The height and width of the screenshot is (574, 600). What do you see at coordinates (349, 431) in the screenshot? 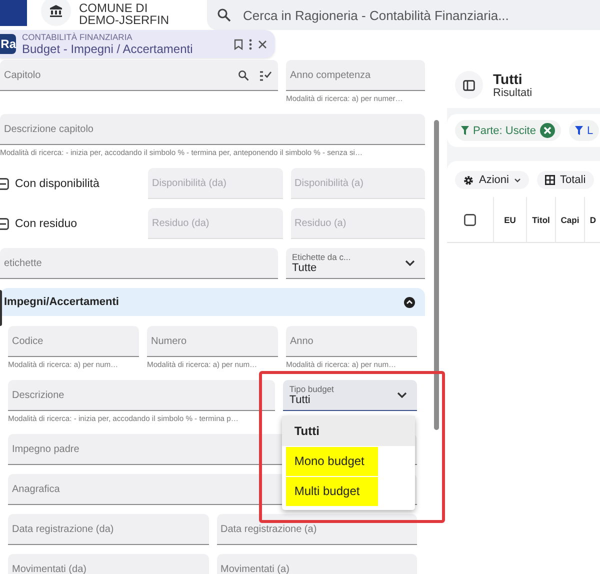
I see `menu-option: Tutti` at bounding box center [349, 431].